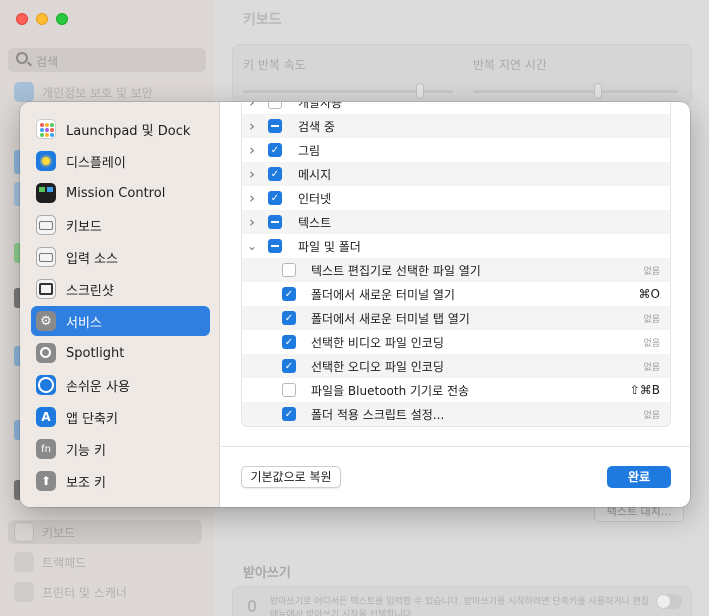  What do you see at coordinates (456, 342) in the screenshot?
I see `service-row: ✓ 선택한 비디오 파일 인코딩 없음` at bounding box center [456, 342].